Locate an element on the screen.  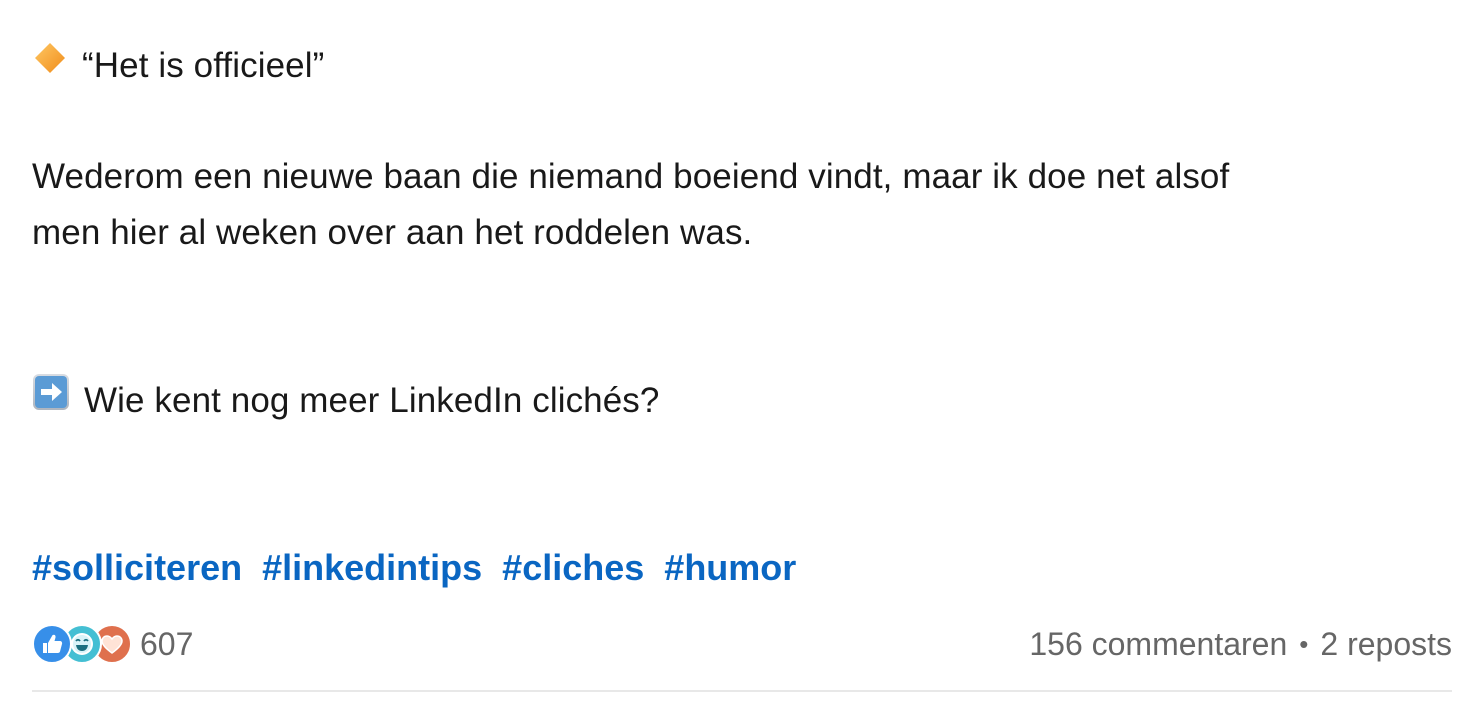
engagement-meta: 156 commentaren • 2 reposts is located at coordinates (1240, 644).